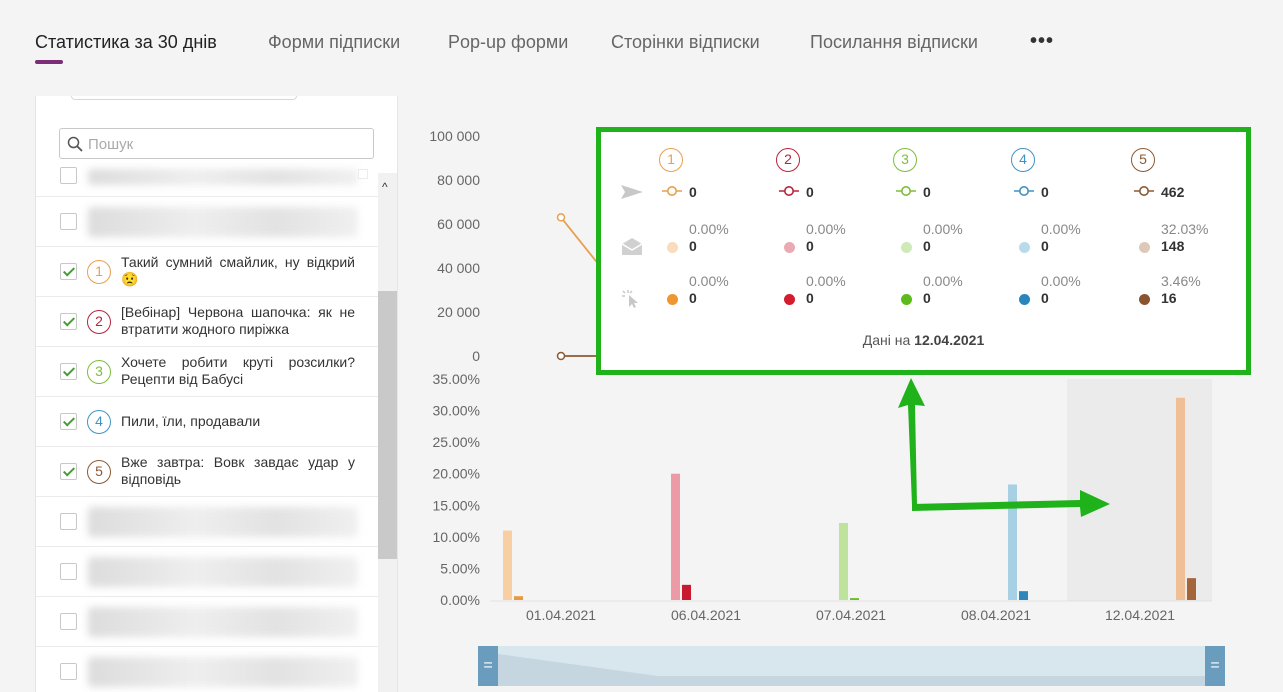  What do you see at coordinates (460, 568) in the screenshot?
I see `y-tick-label: 5.00%` at bounding box center [460, 568].